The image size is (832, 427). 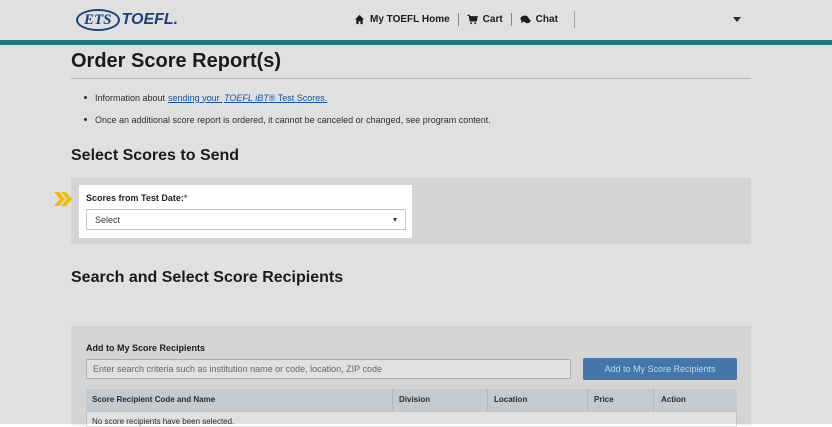 I want to click on chat-icon, so click(x=525, y=19).